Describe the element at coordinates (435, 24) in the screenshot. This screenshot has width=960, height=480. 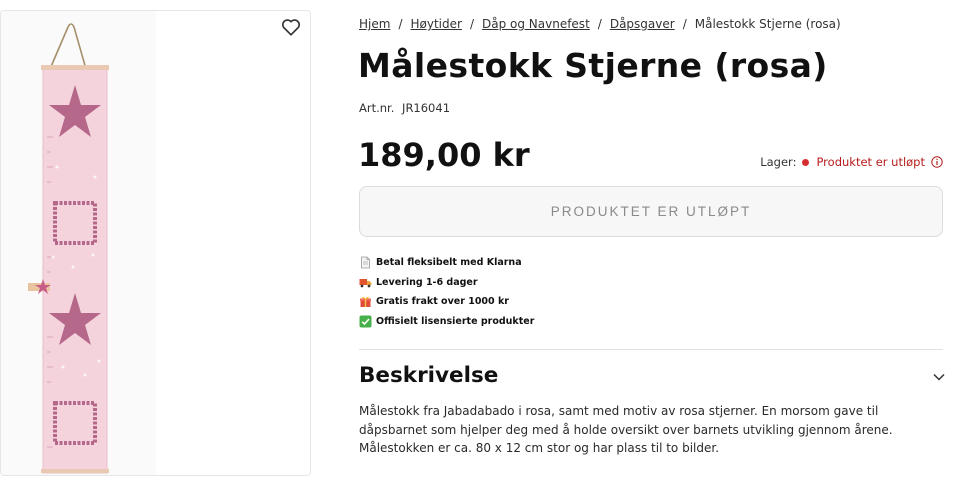
I see `breadcrumb-link-hoytider: Høytider` at that location.